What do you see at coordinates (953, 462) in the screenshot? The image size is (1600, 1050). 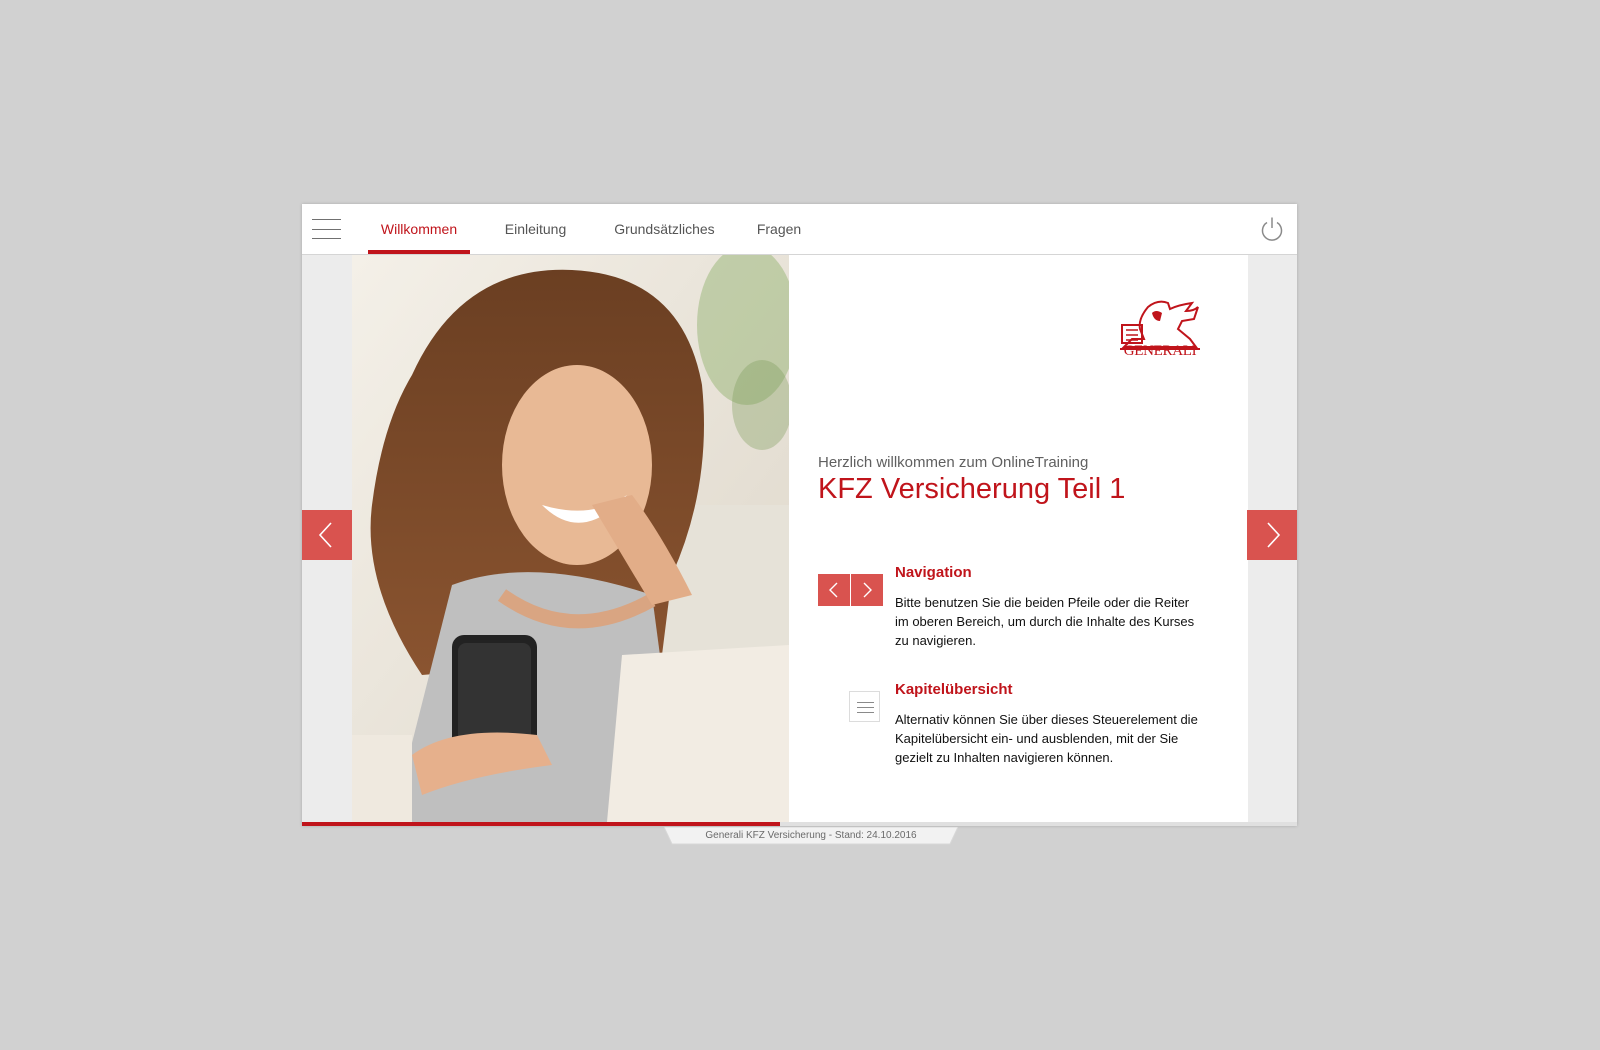 I see `welcome-subtitle: Herzlich willkommen zum OnlineTraining` at bounding box center [953, 462].